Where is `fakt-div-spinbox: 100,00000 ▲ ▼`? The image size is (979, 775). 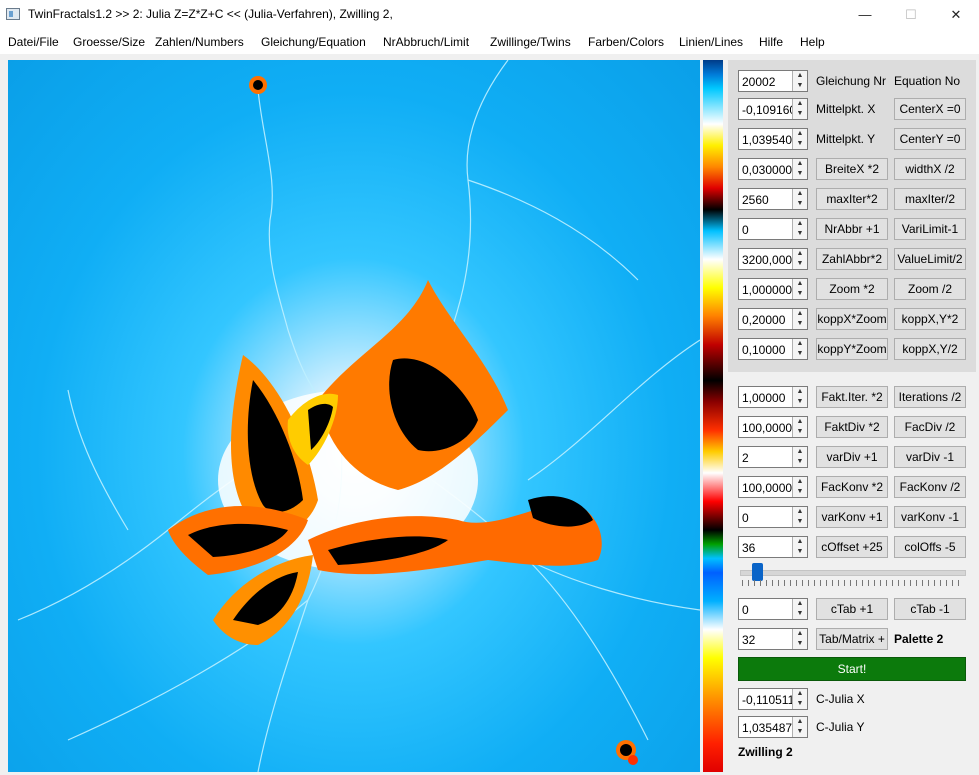
fakt-div-spinbox: 100,00000 ▲ ▼ is located at coordinates (773, 427).